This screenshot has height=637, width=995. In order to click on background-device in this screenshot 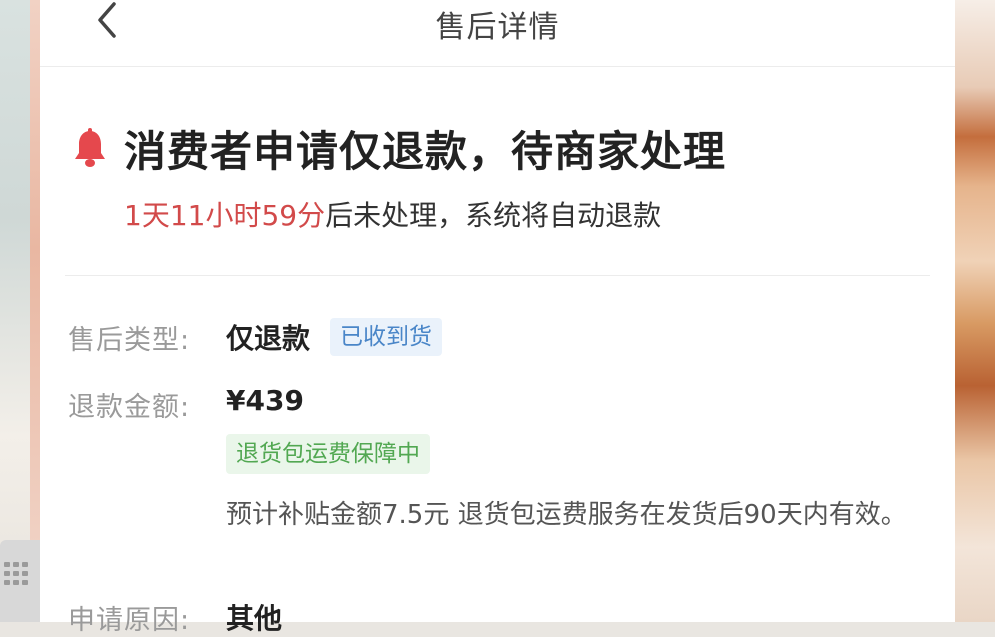, I will do `click(20, 581)`.